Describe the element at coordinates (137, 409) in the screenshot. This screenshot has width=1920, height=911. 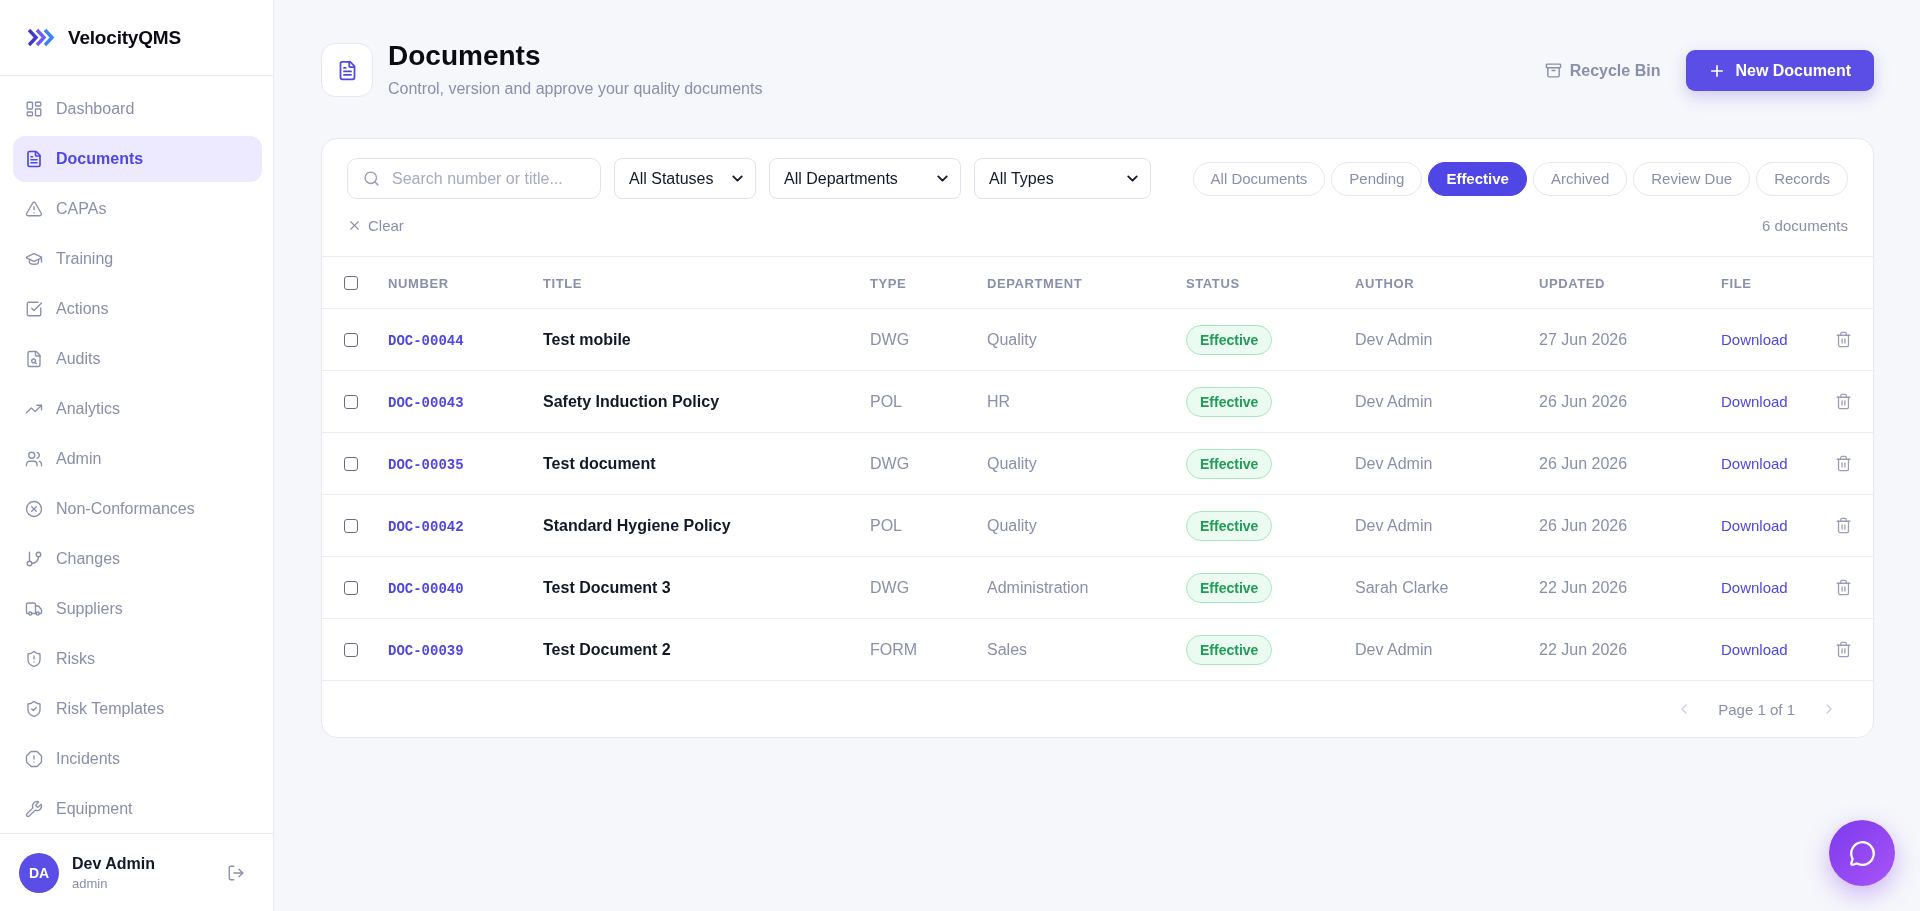
I see `sidebar-item: Analytics` at that location.